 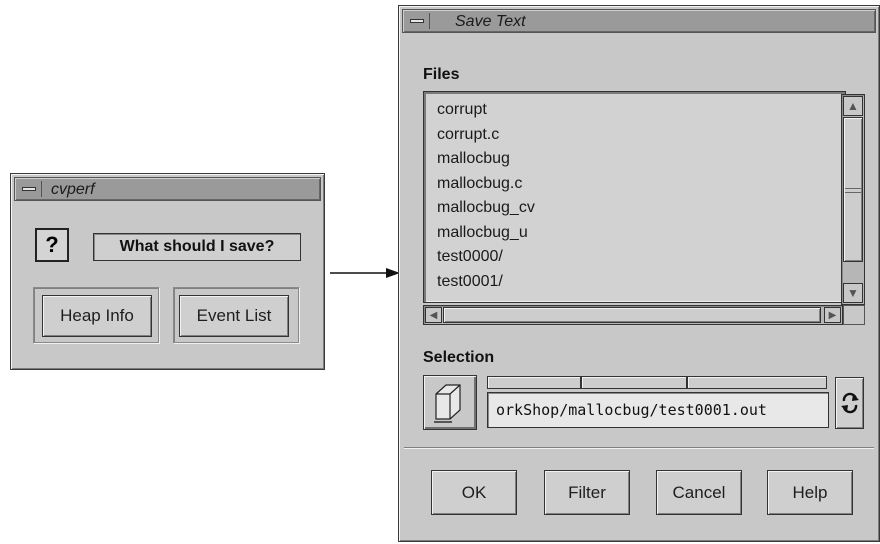 What do you see at coordinates (486, 208) in the screenshot?
I see `list-item: mallocbug_cv` at bounding box center [486, 208].